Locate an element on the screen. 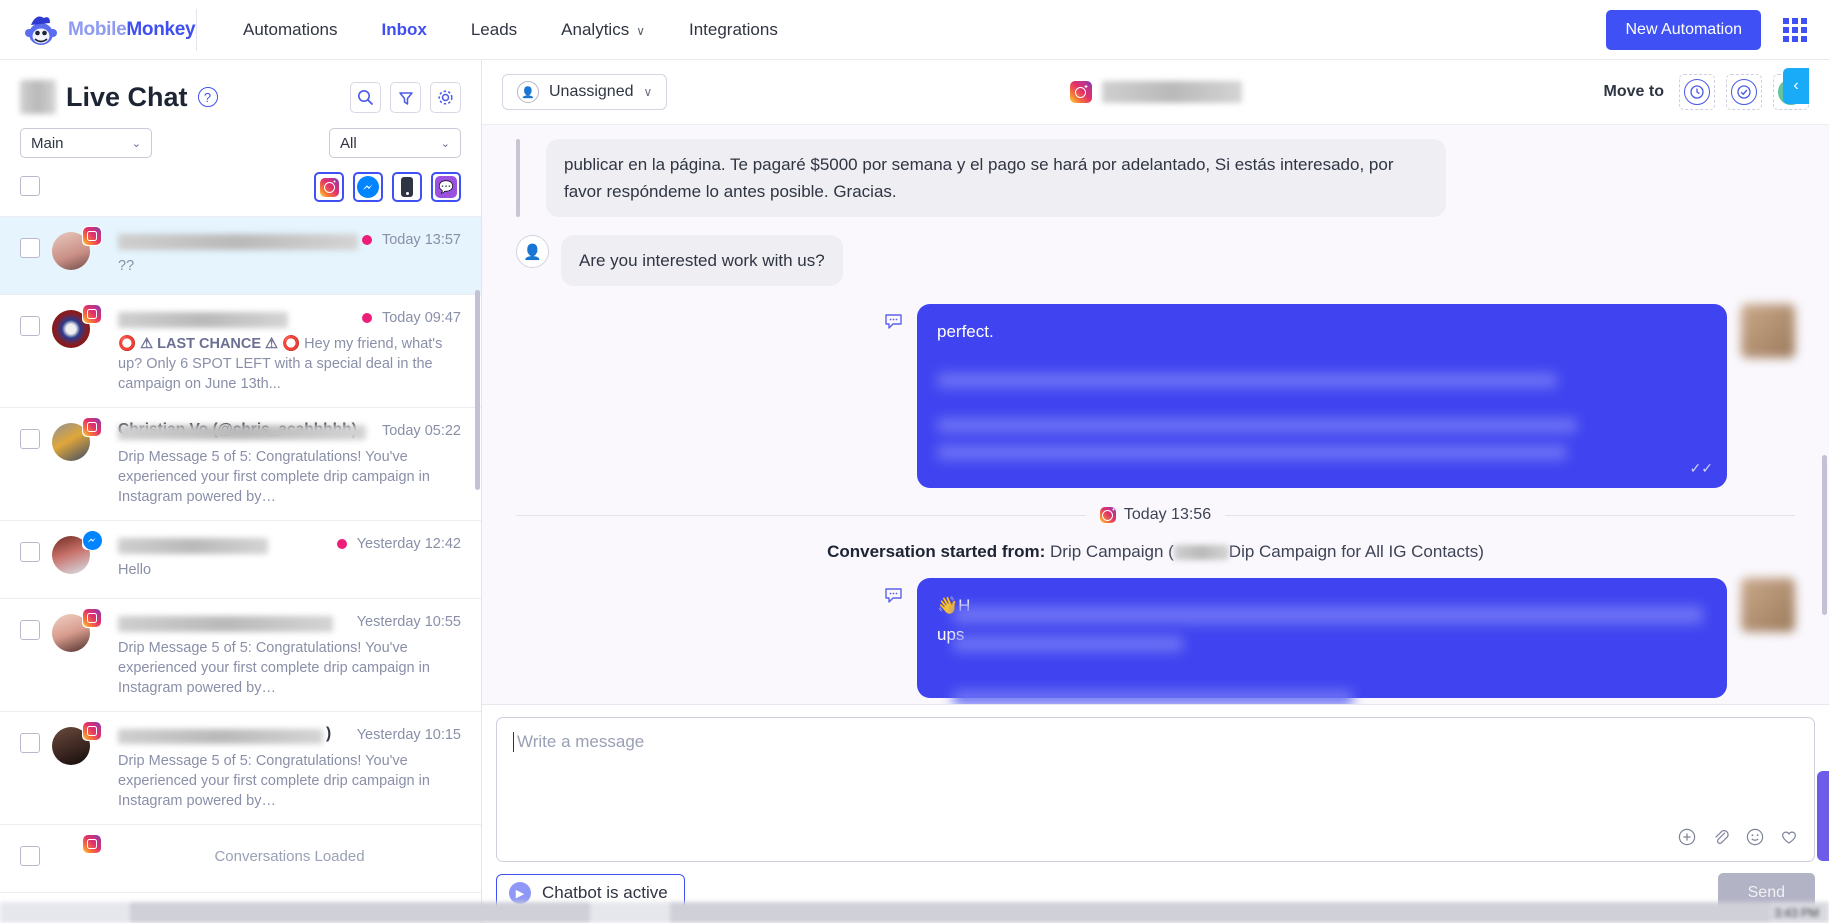 Image resolution: width=1829 pixels, height=923 pixels. assignee-label: Unassigned is located at coordinates (591, 91).